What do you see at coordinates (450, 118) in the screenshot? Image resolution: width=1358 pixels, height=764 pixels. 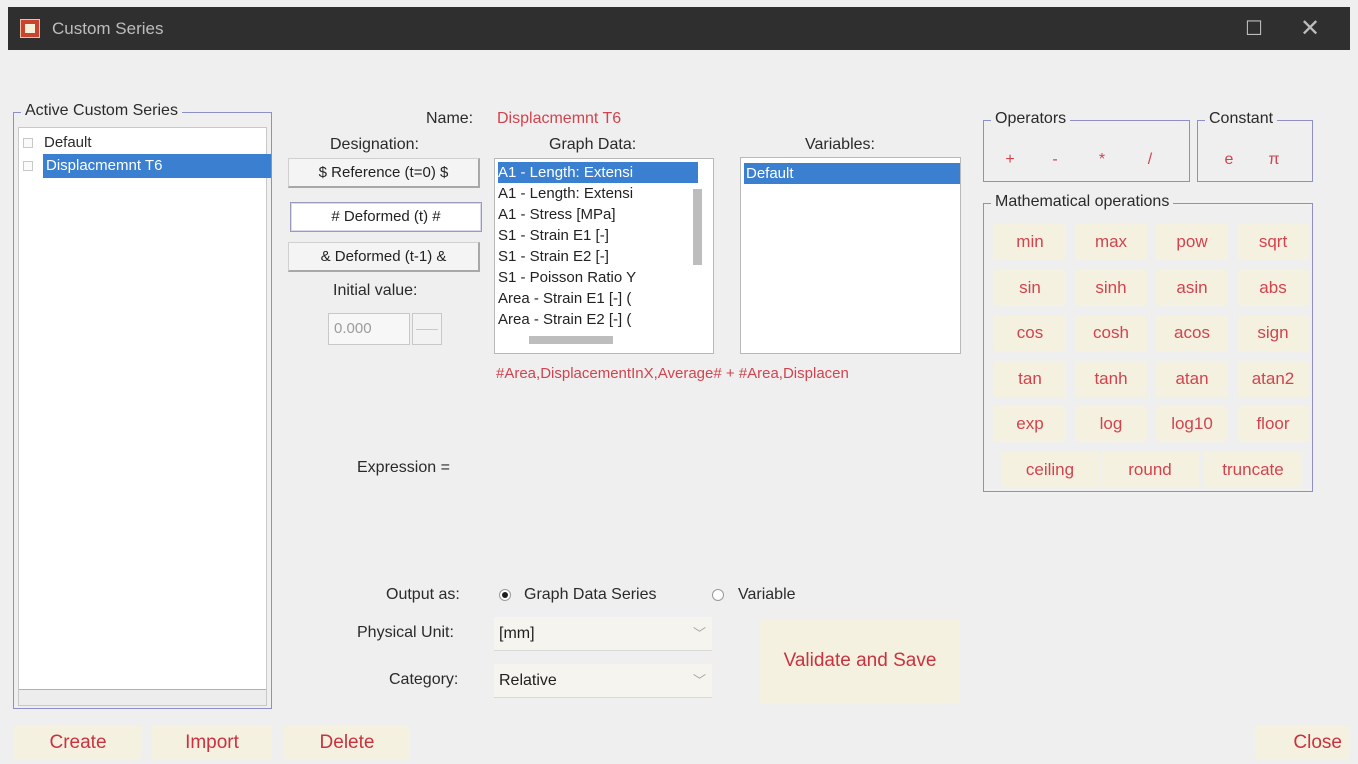 I see `name-label: Name:` at bounding box center [450, 118].